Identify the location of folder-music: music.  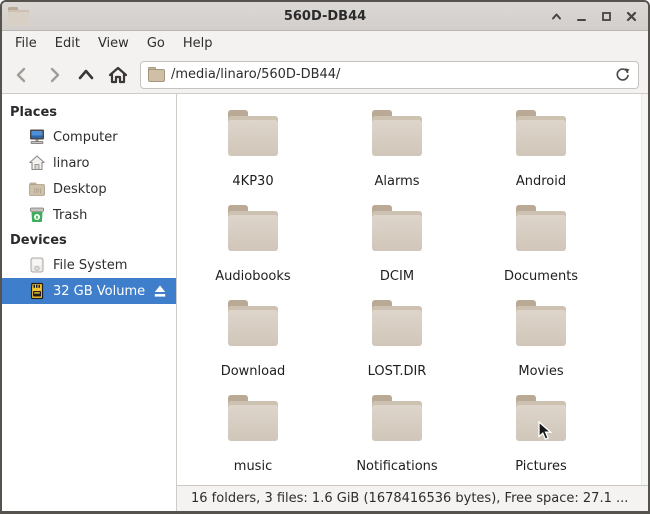
(253, 436).